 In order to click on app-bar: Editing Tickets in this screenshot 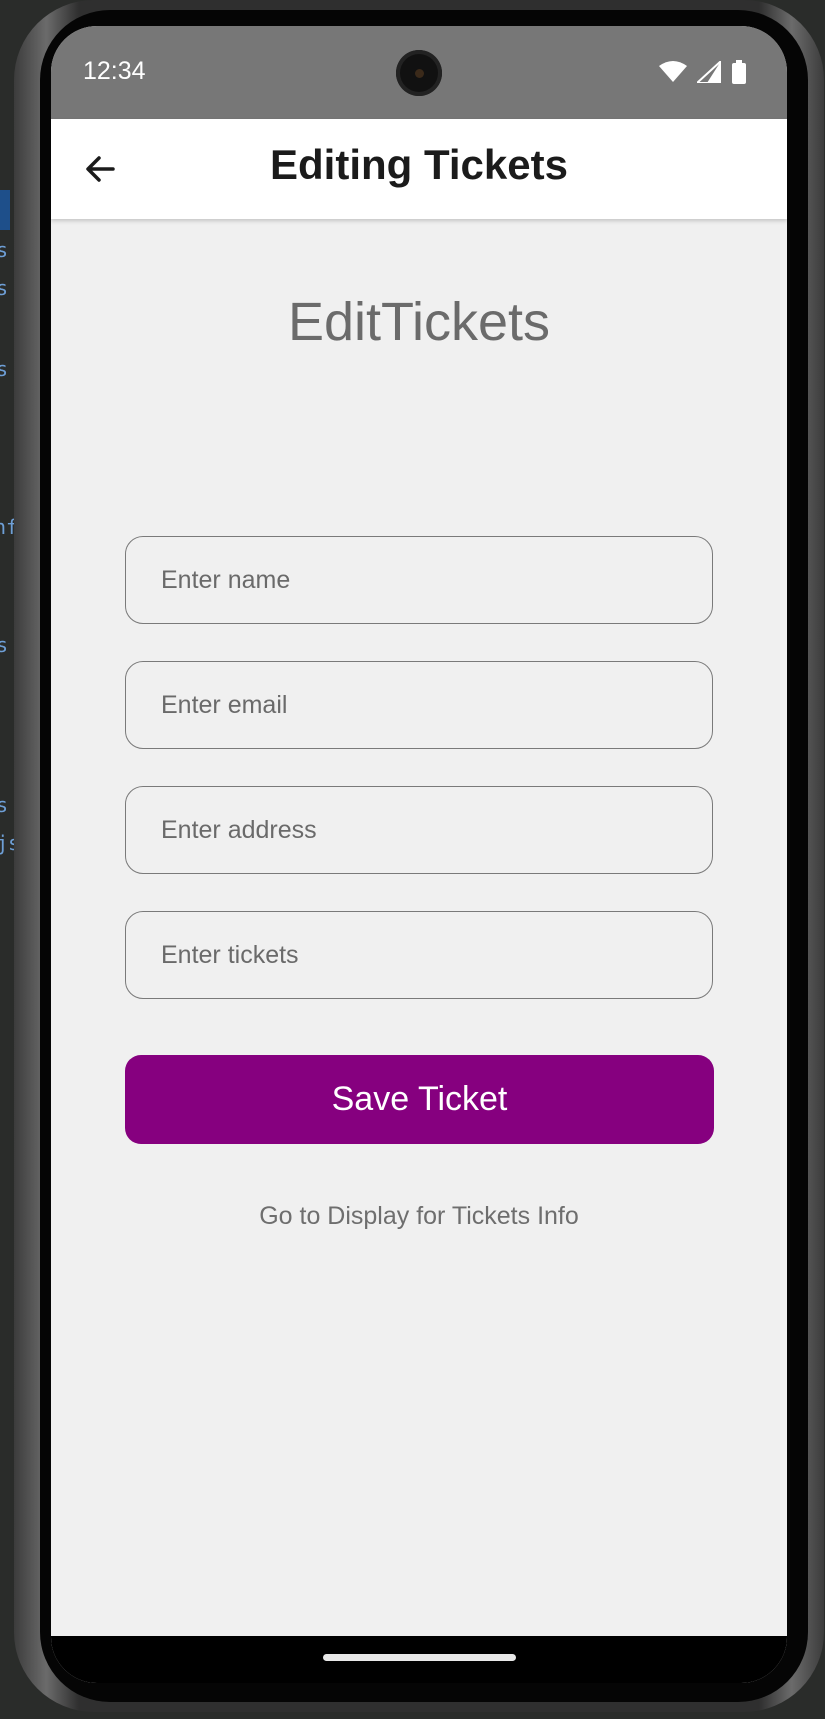, I will do `click(419, 169)`.